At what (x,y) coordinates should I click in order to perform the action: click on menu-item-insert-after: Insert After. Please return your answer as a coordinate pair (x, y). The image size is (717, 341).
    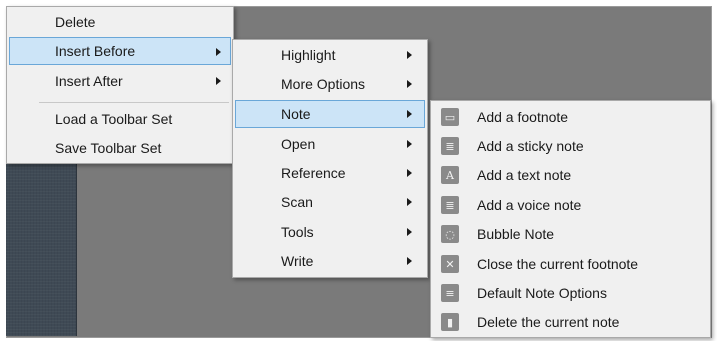
    Looking at the image, I should click on (120, 81).